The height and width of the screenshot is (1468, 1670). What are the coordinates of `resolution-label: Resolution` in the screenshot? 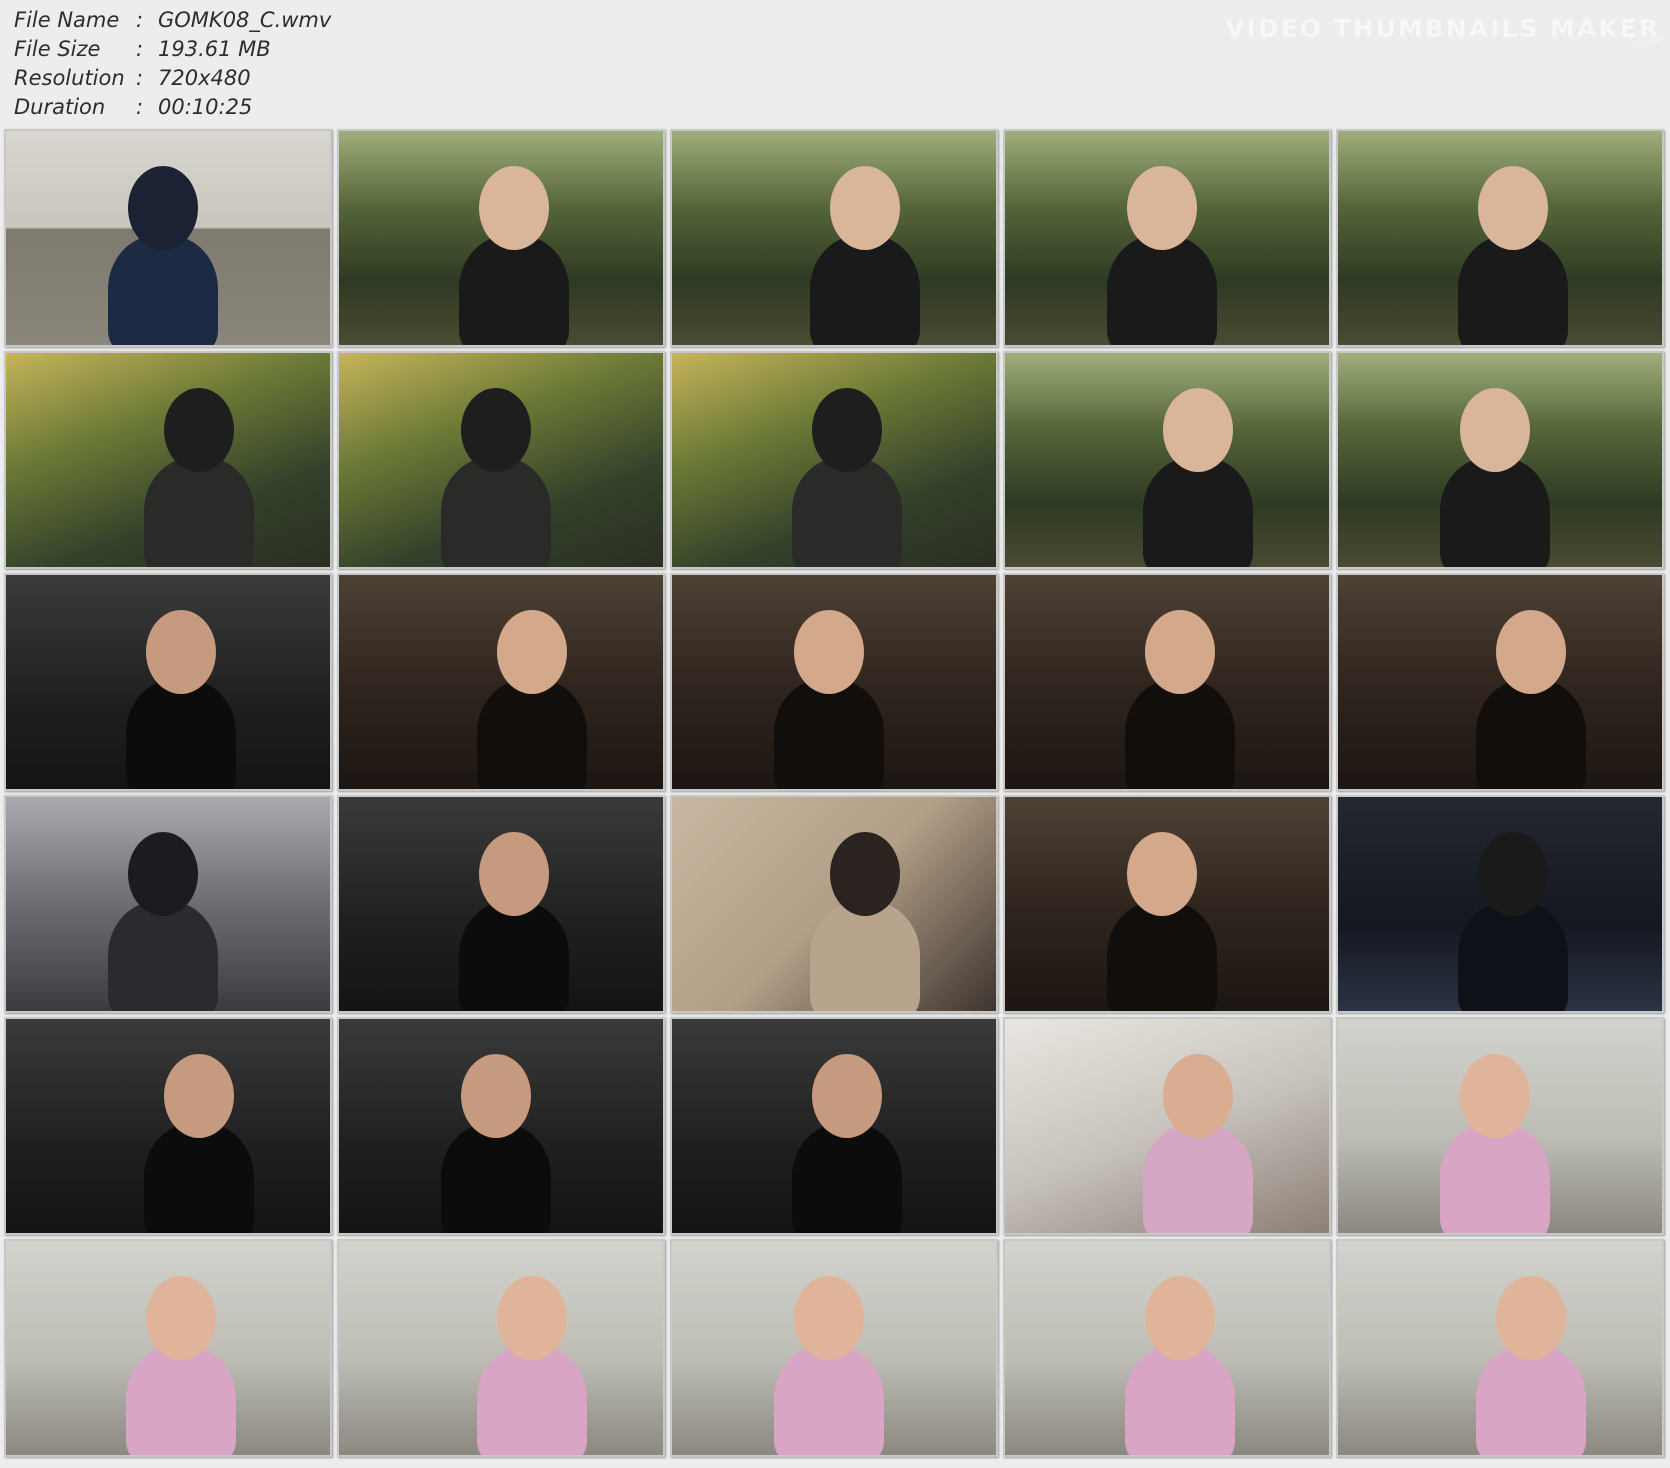 It's located at (69, 78).